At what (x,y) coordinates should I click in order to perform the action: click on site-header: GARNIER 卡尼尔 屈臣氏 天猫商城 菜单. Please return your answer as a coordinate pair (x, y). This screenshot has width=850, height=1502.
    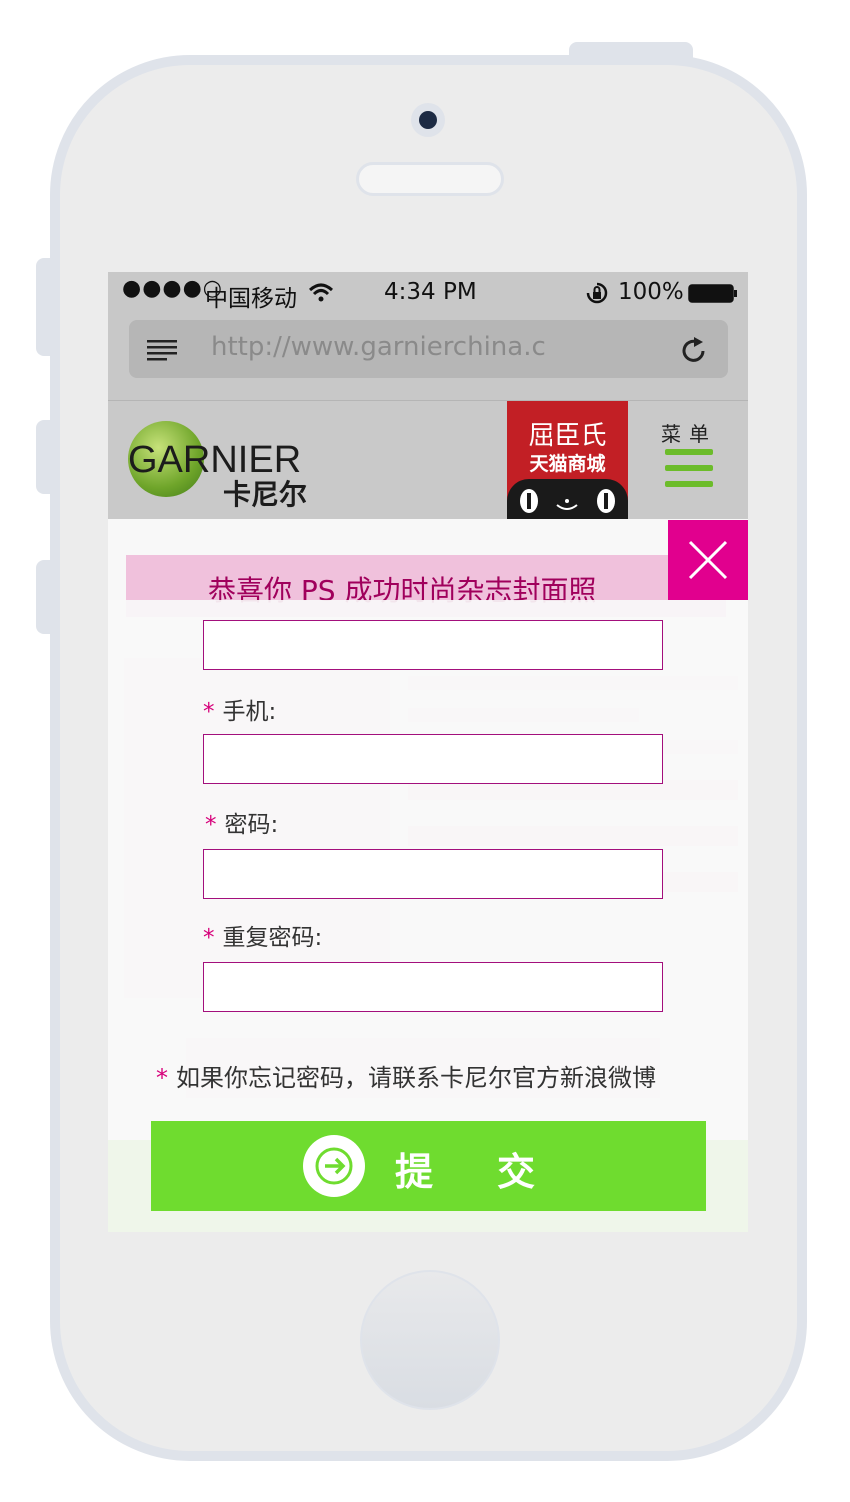
    Looking at the image, I should click on (428, 459).